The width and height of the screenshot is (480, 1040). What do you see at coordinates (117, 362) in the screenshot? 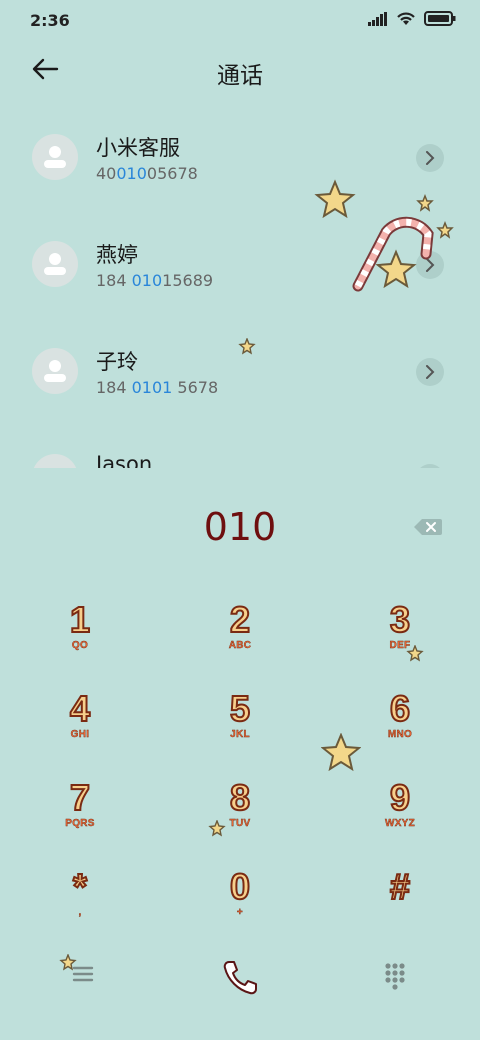
I see `contact-name: 子玲` at bounding box center [117, 362].